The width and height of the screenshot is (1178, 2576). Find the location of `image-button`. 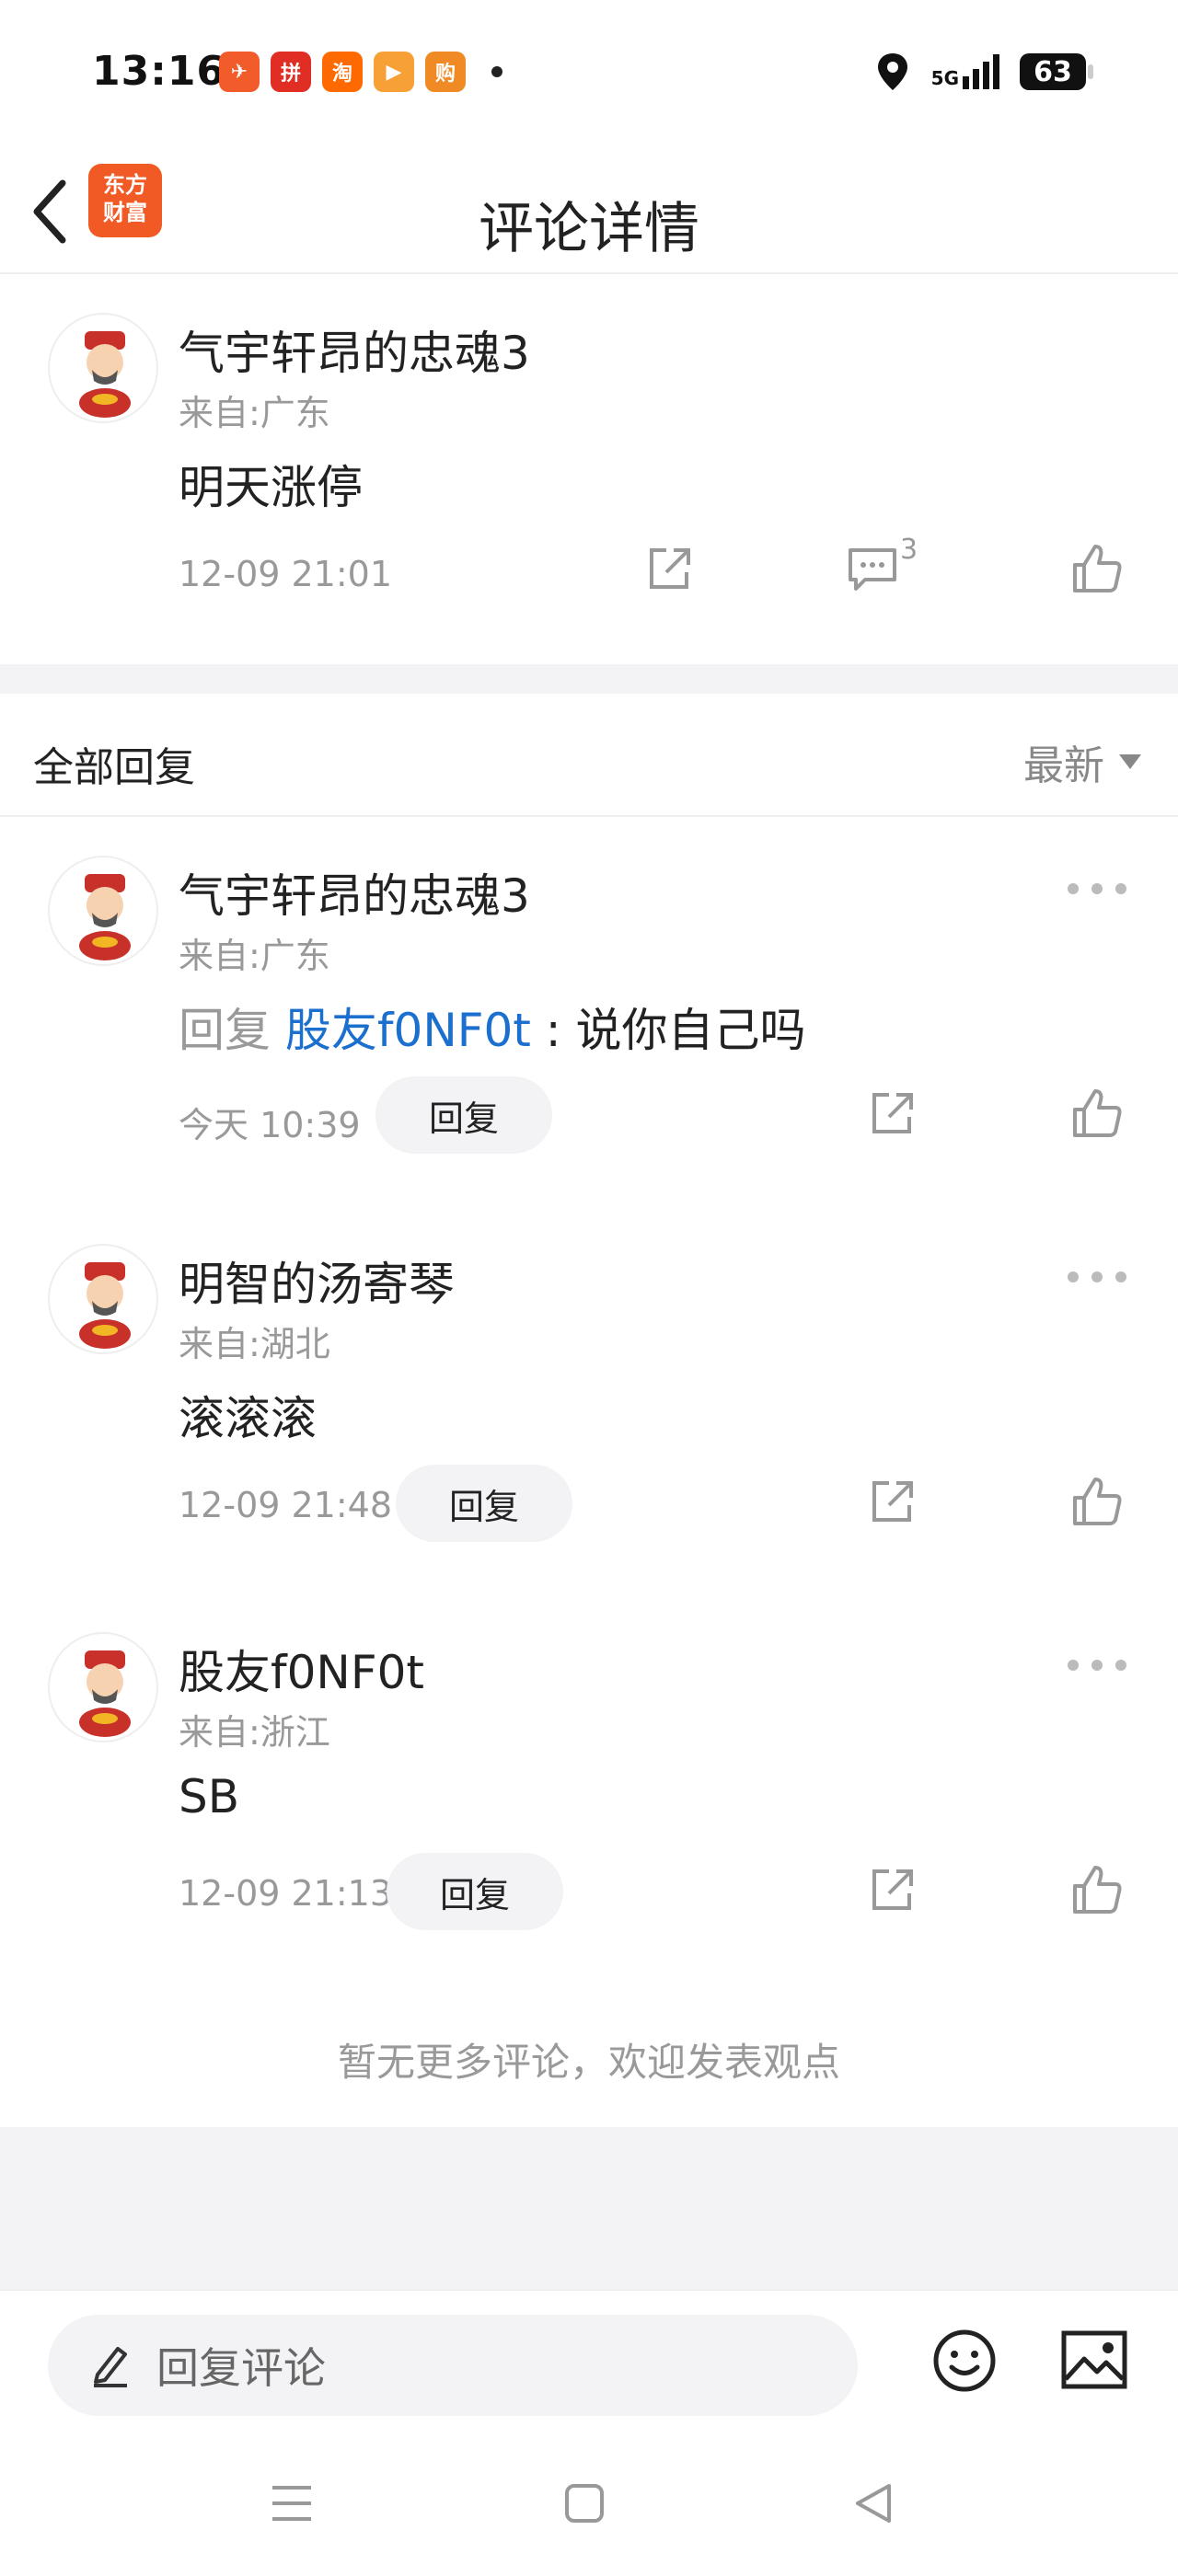

image-button is located at coordinates (1094, 2361).